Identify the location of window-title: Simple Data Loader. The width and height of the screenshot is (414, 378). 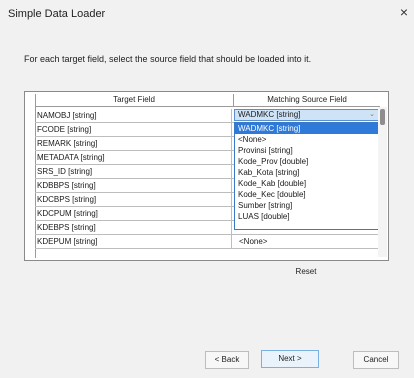
(57, 14).